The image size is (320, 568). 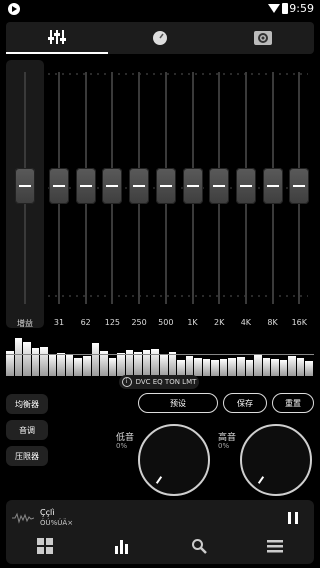 What do you see at coordinates (192, 186) in the screenshot?
I see `band-slider-knob-1k` at bounding box center [192, 186].